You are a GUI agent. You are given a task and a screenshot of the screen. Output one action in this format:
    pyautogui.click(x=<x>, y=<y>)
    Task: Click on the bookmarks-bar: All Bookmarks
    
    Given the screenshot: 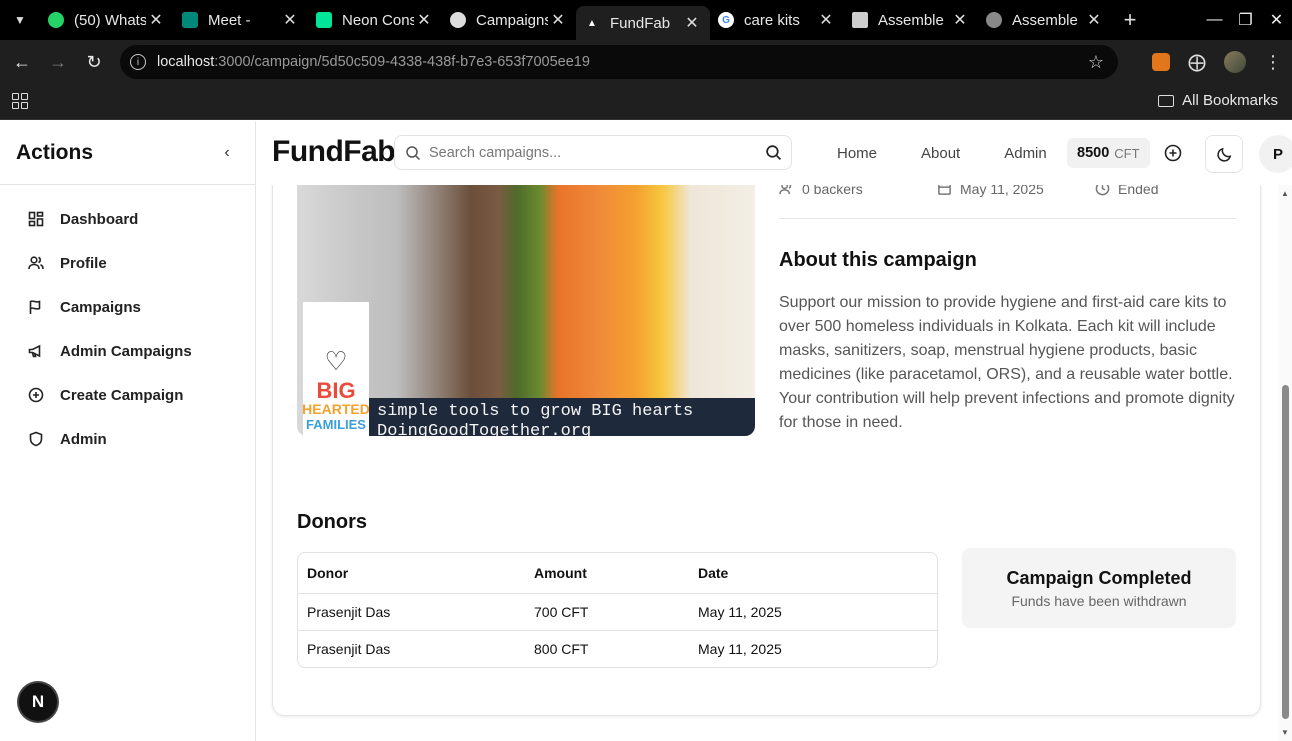 What is the action you would take?
    pyautogui.click(x=646, y=102)
    